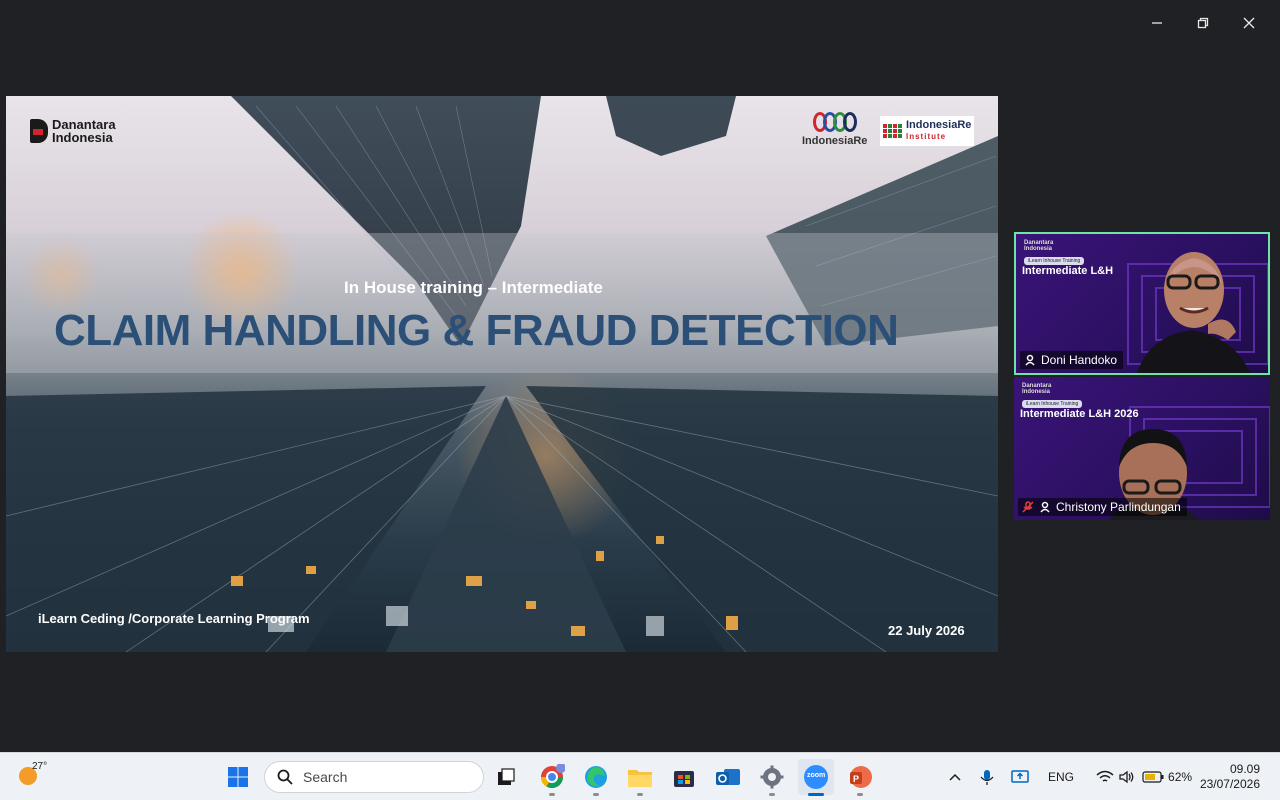 Image resolution: width=1280 pixels, height=800 pixels. What do you see at coordinates (1180, 777) in the screenshot?
I see `battery-percent: 62%` at bounding box center [1180, 777].